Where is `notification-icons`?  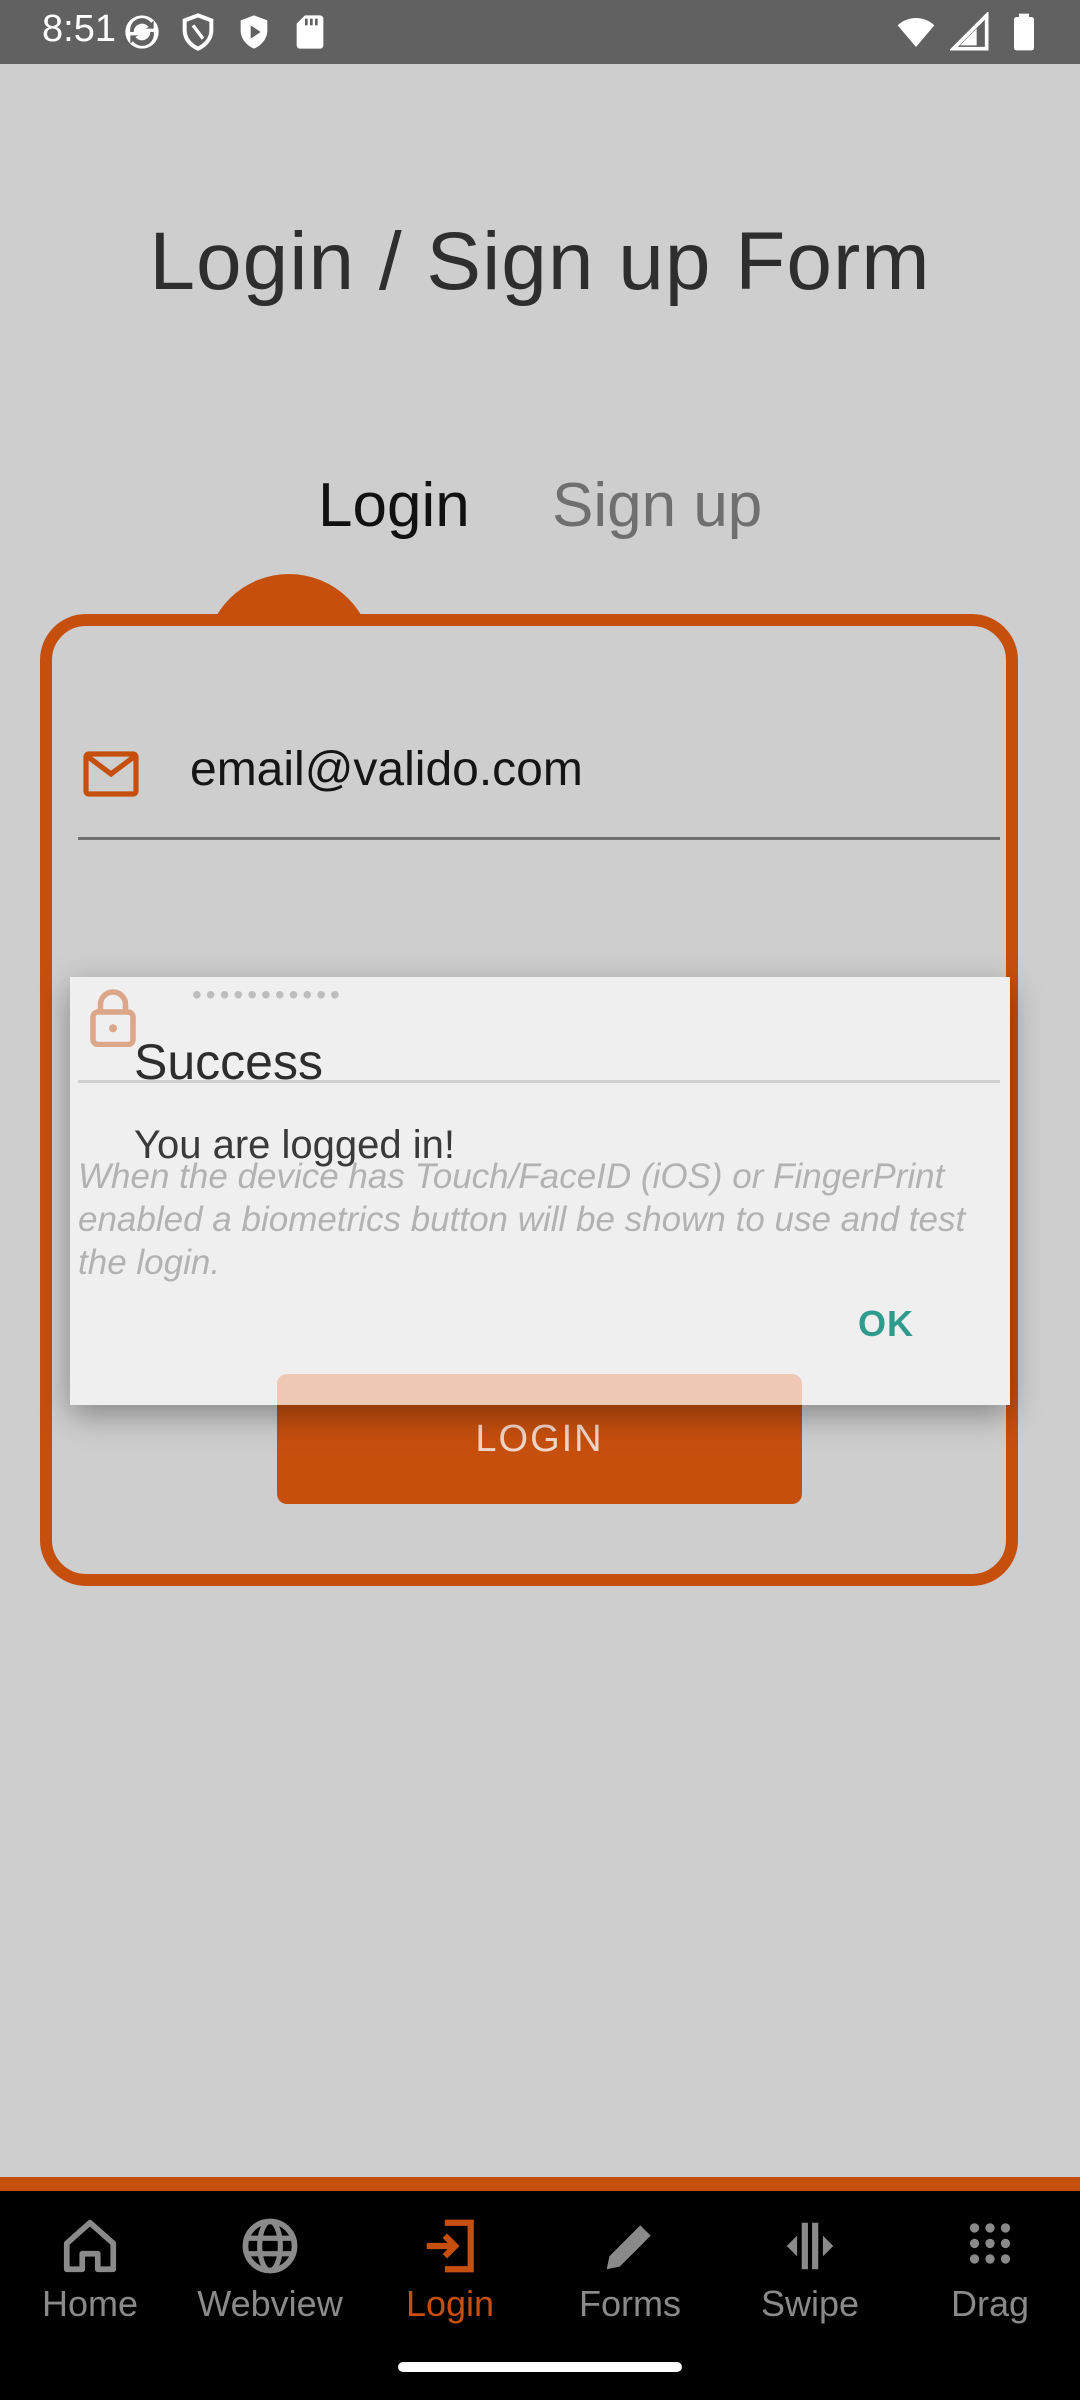 notification-icons is located at coordinates (226, 32).